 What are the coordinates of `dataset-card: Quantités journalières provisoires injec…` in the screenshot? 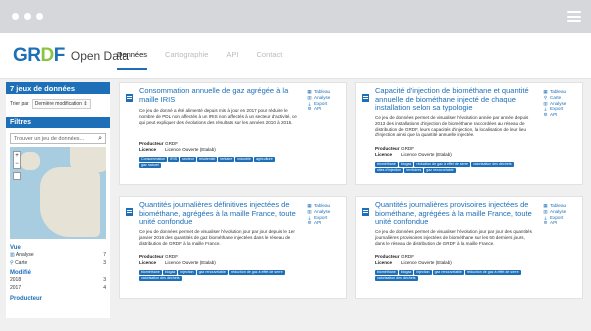 It's located at (469, 247).